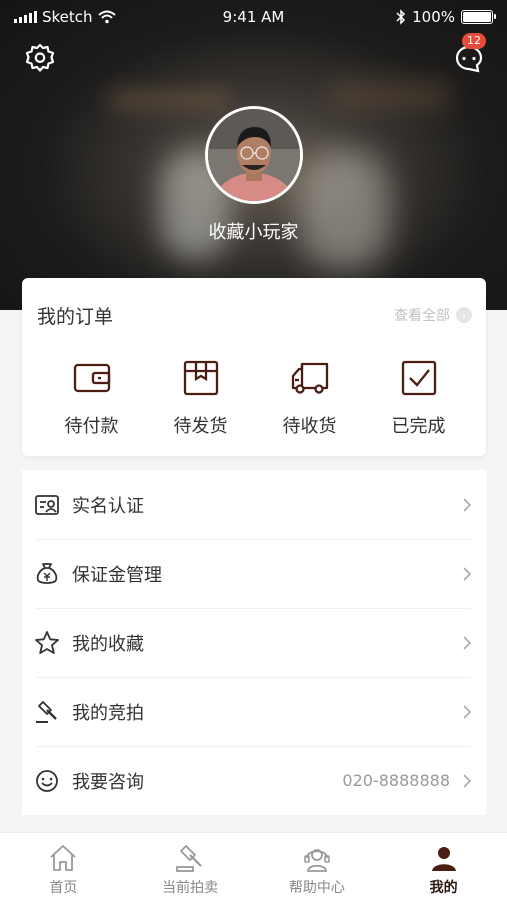 This screenshot has width=507, height=900. I want to click on chevron-right-icon: ›, so click(464, 315).